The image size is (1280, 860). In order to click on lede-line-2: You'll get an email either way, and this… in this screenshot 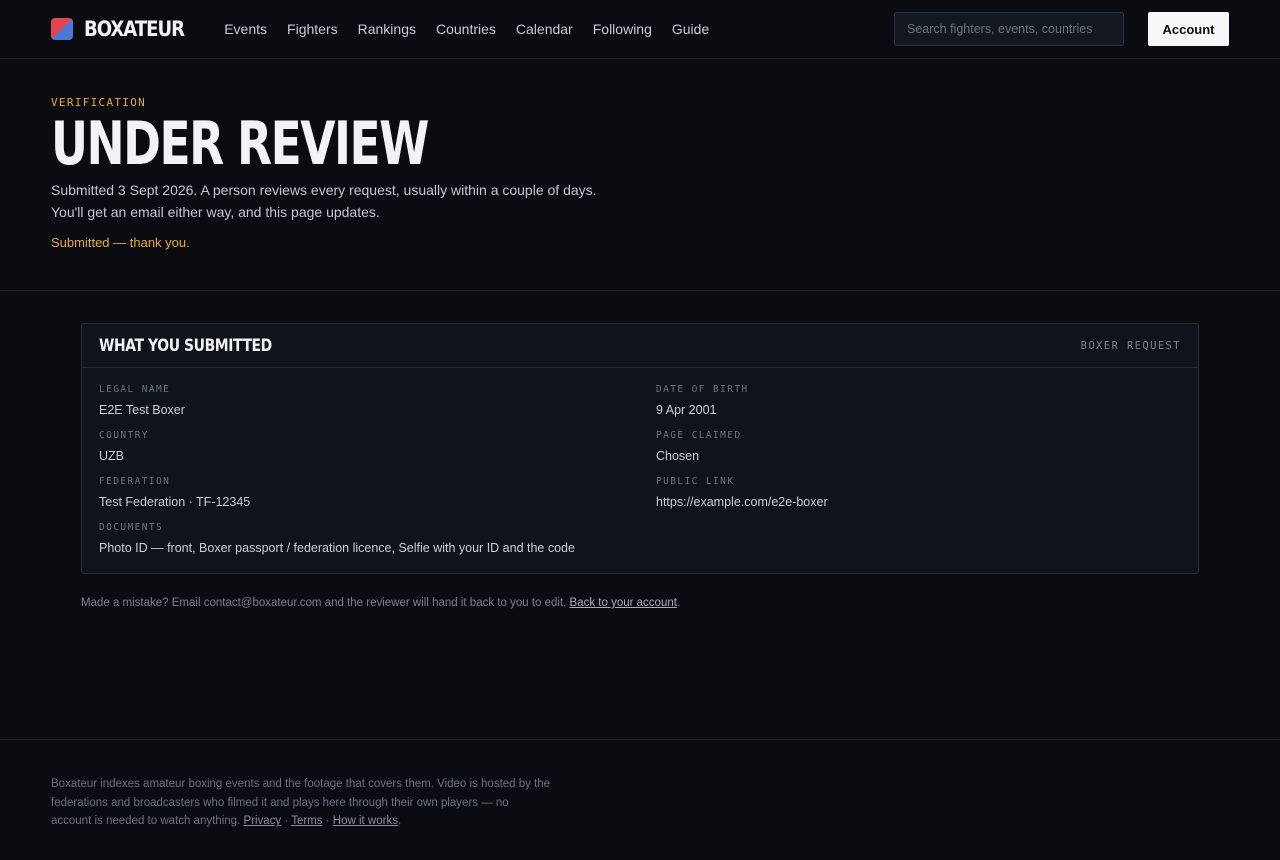, I will do `click(215, 212)`.